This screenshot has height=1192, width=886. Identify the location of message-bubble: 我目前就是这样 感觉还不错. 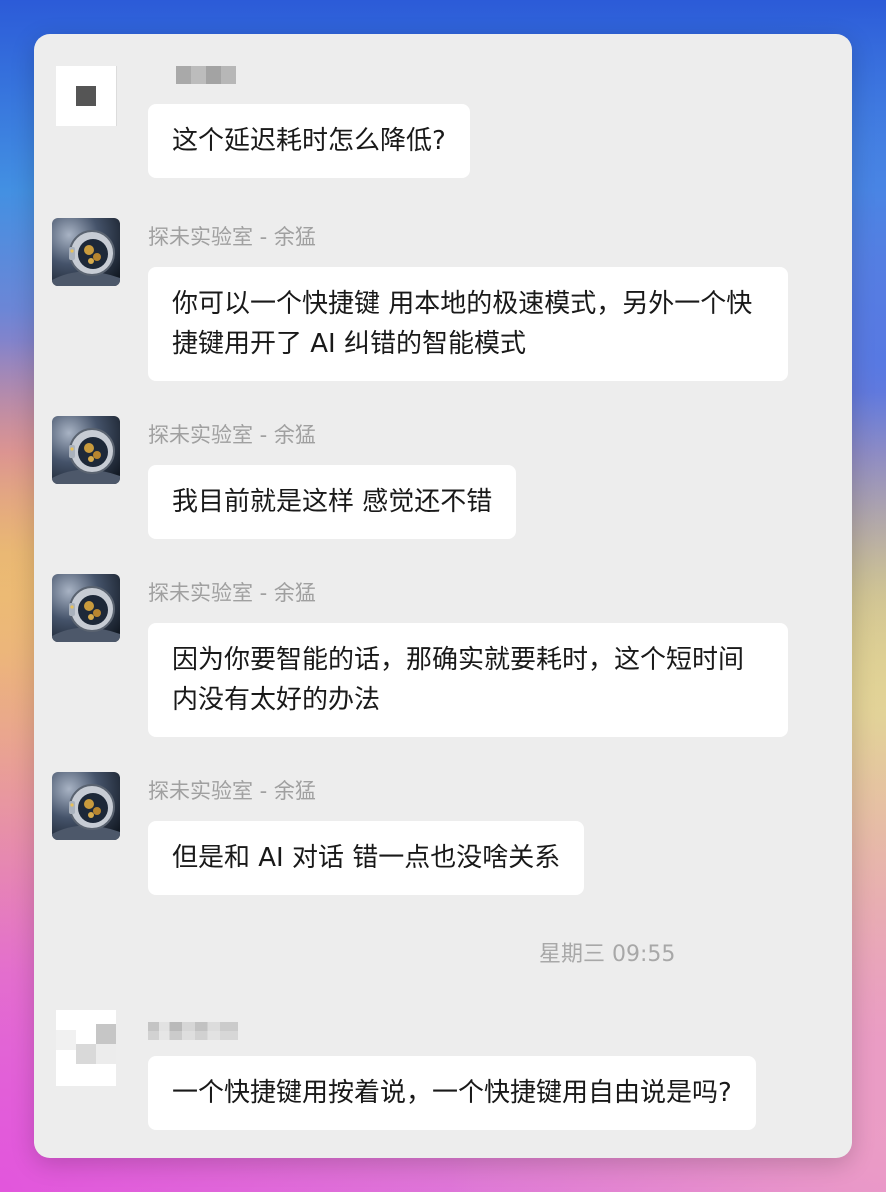
(332, 502).